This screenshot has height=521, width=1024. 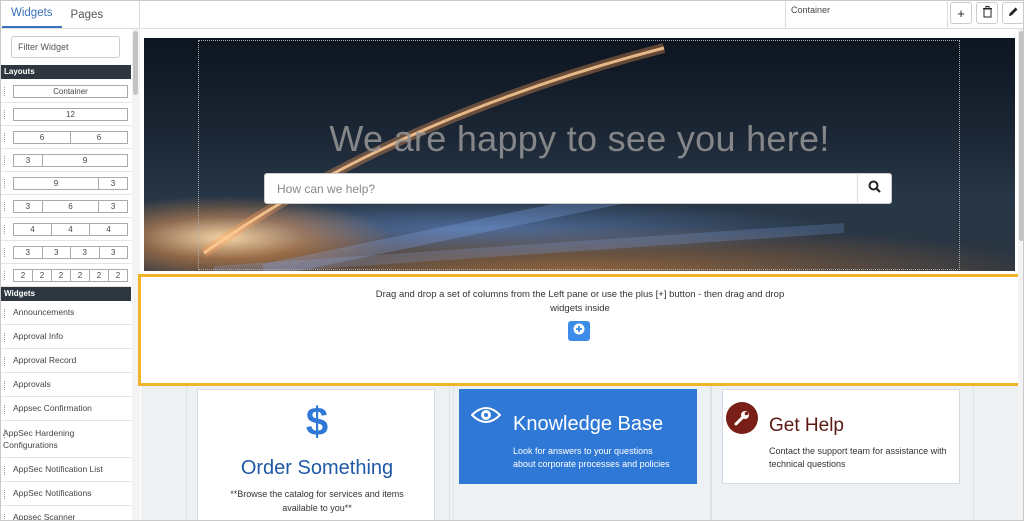 I want to click on search-input: How can we help?, so click(x=326, y=189).